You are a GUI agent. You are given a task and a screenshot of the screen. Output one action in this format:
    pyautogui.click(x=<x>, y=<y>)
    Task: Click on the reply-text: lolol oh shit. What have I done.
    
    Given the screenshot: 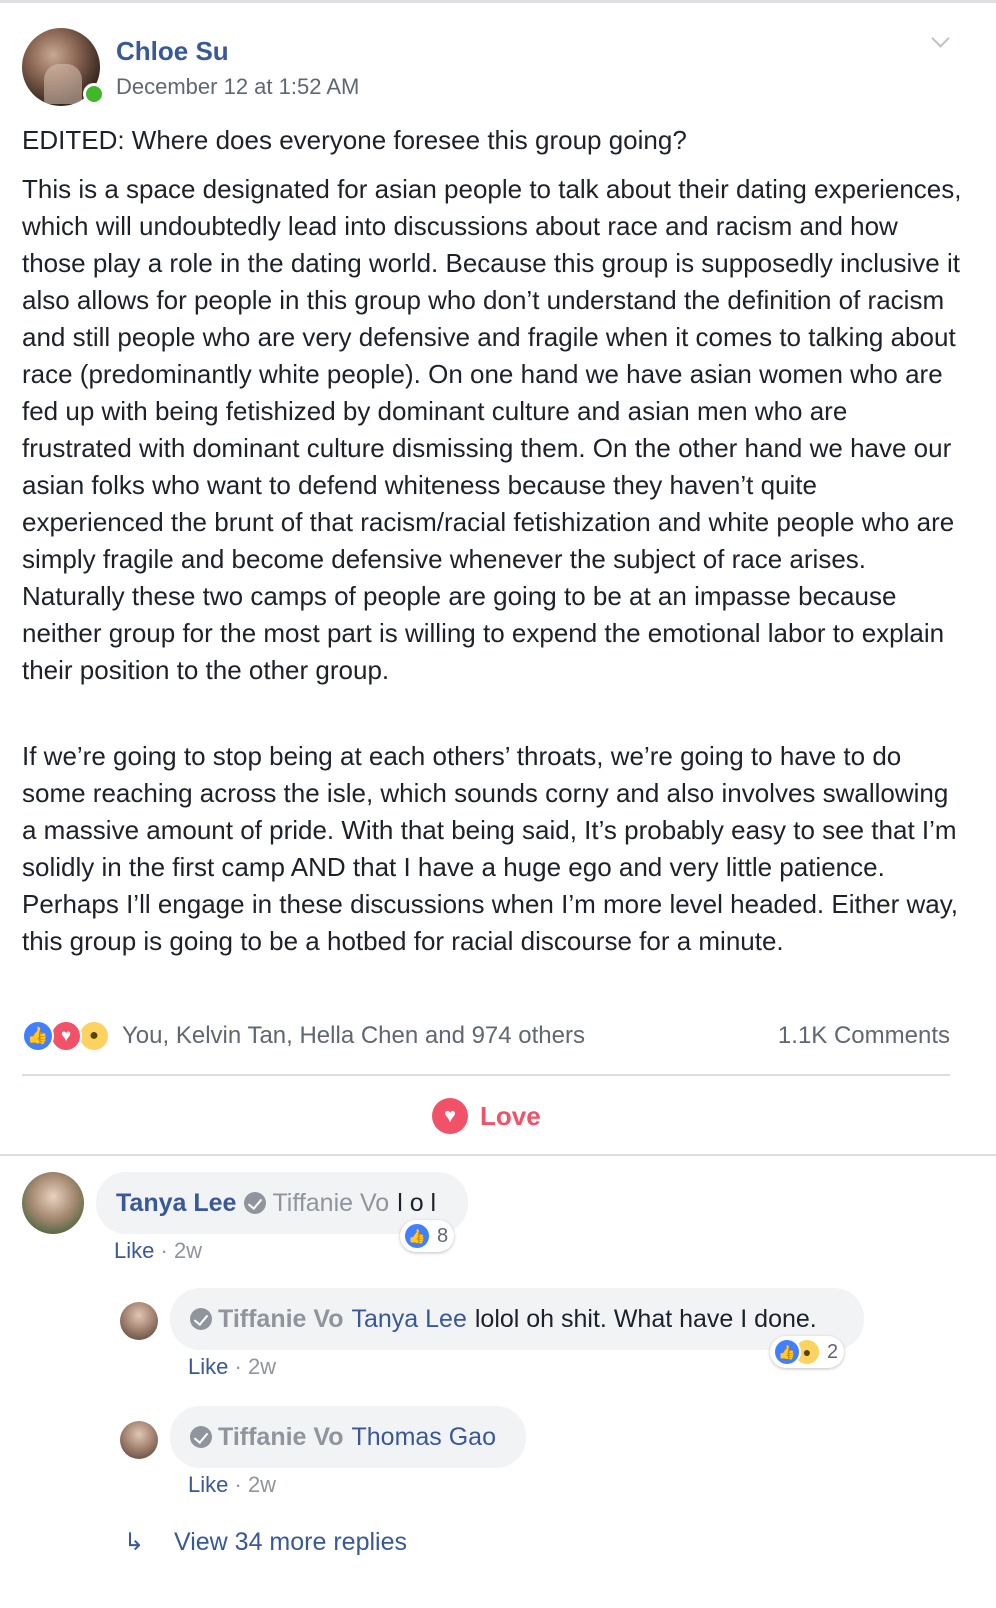 What is the action you would take?
    pyautogui.click(x=645, y=1318)
    